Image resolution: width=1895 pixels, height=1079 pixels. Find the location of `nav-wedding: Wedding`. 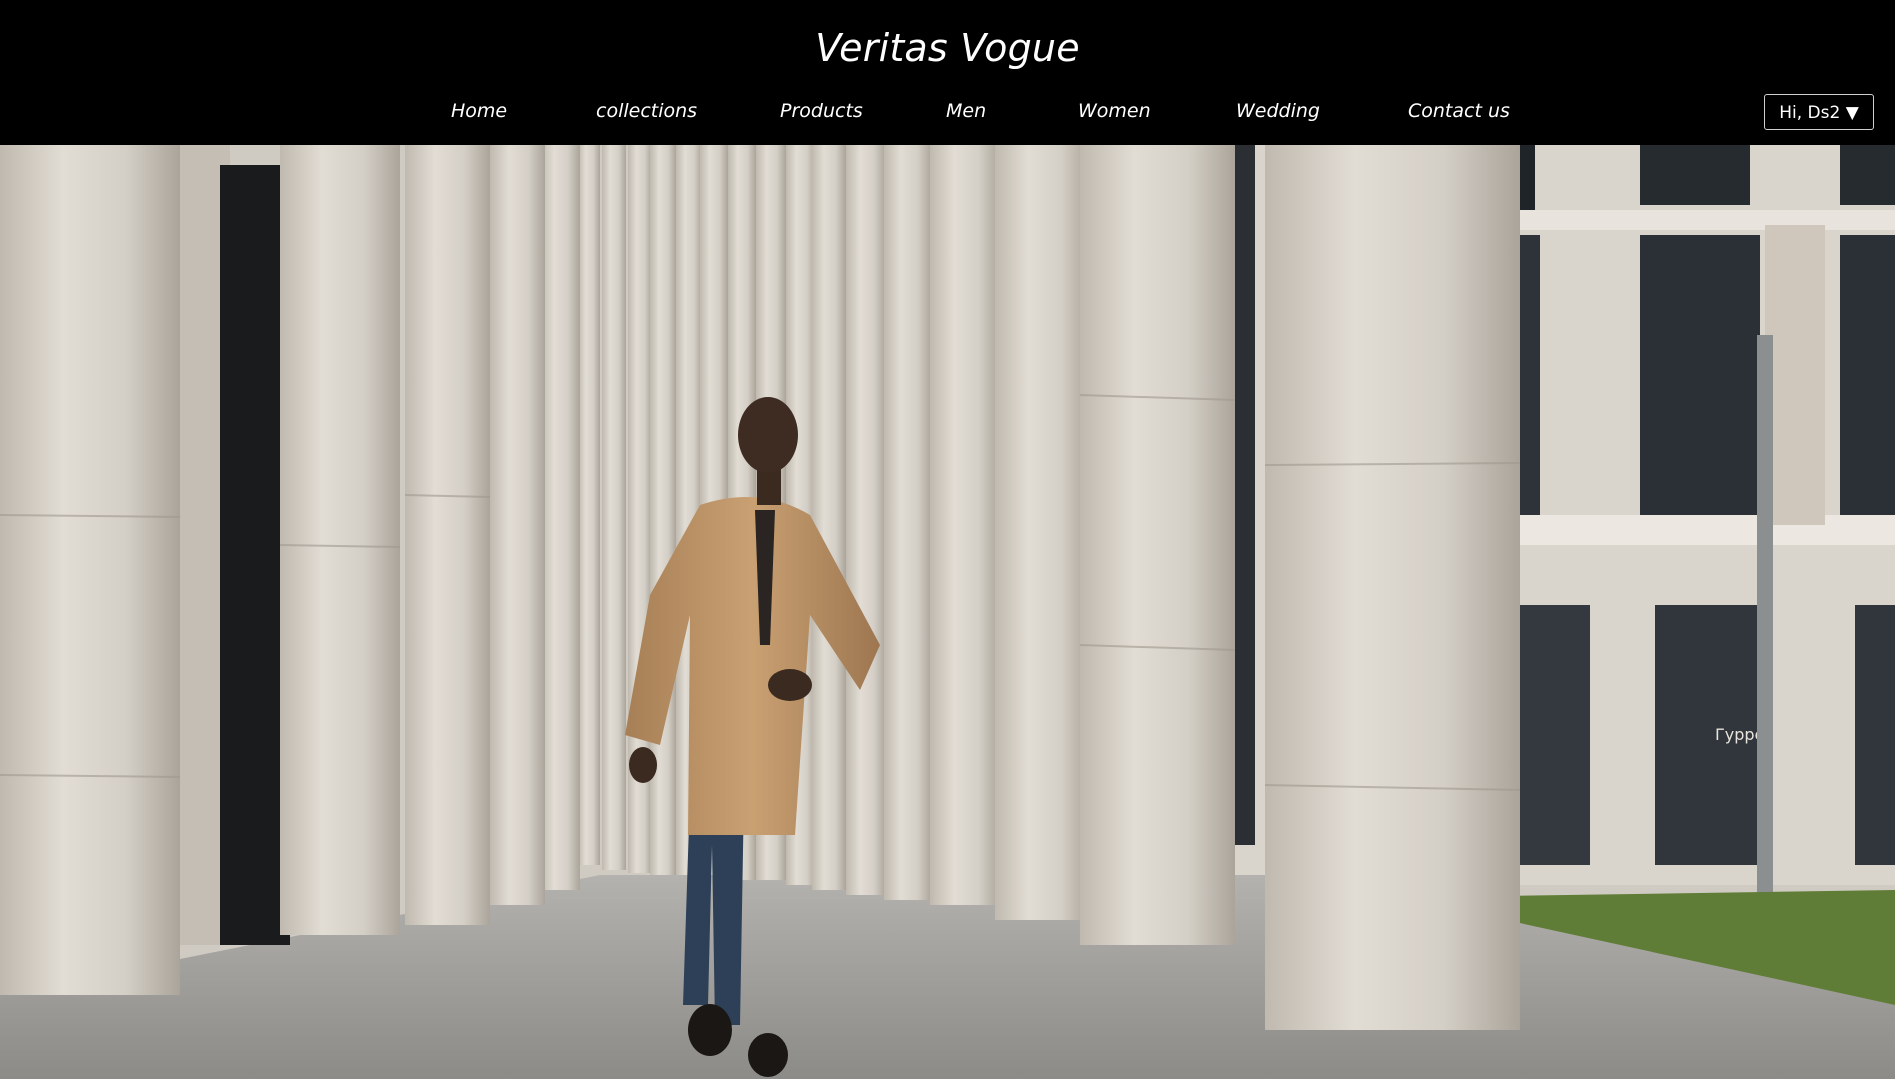

nav-wedding: Wedding is located at coordinates (1278, 111).